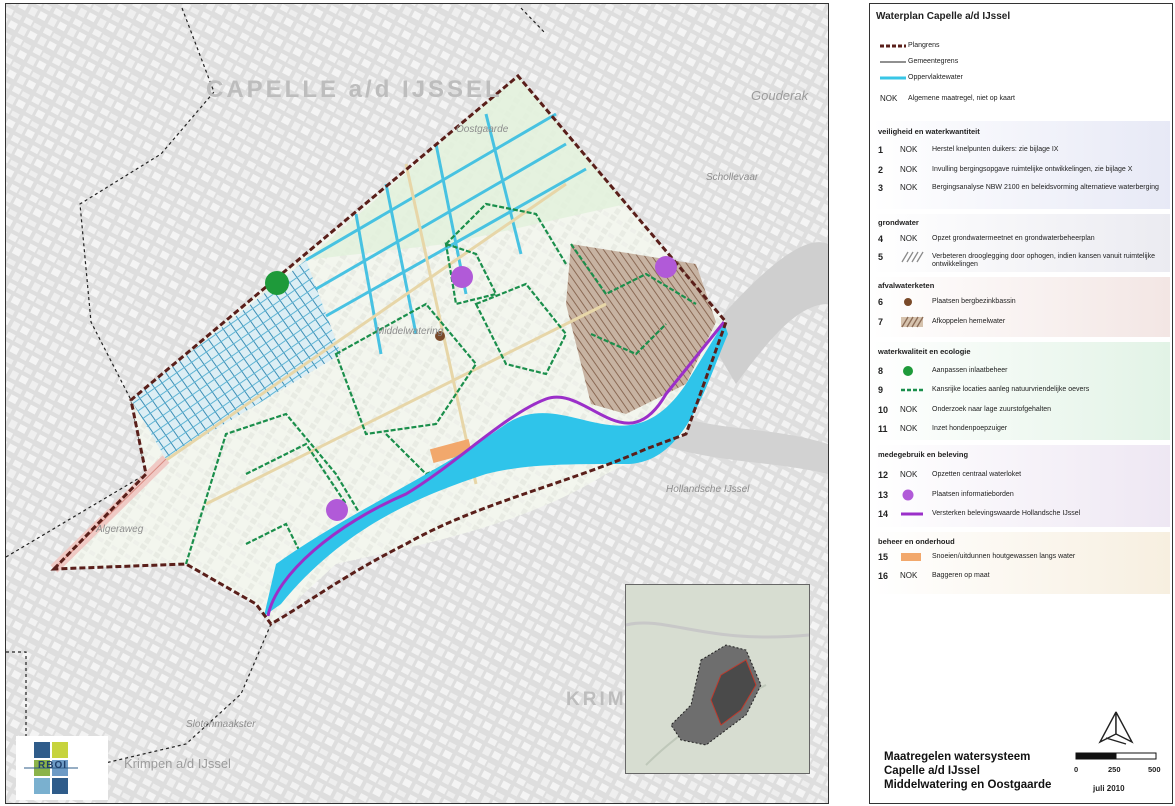  I want to click on legend-item: 13 Plaatsen informatieborden, so click(1023, 495).